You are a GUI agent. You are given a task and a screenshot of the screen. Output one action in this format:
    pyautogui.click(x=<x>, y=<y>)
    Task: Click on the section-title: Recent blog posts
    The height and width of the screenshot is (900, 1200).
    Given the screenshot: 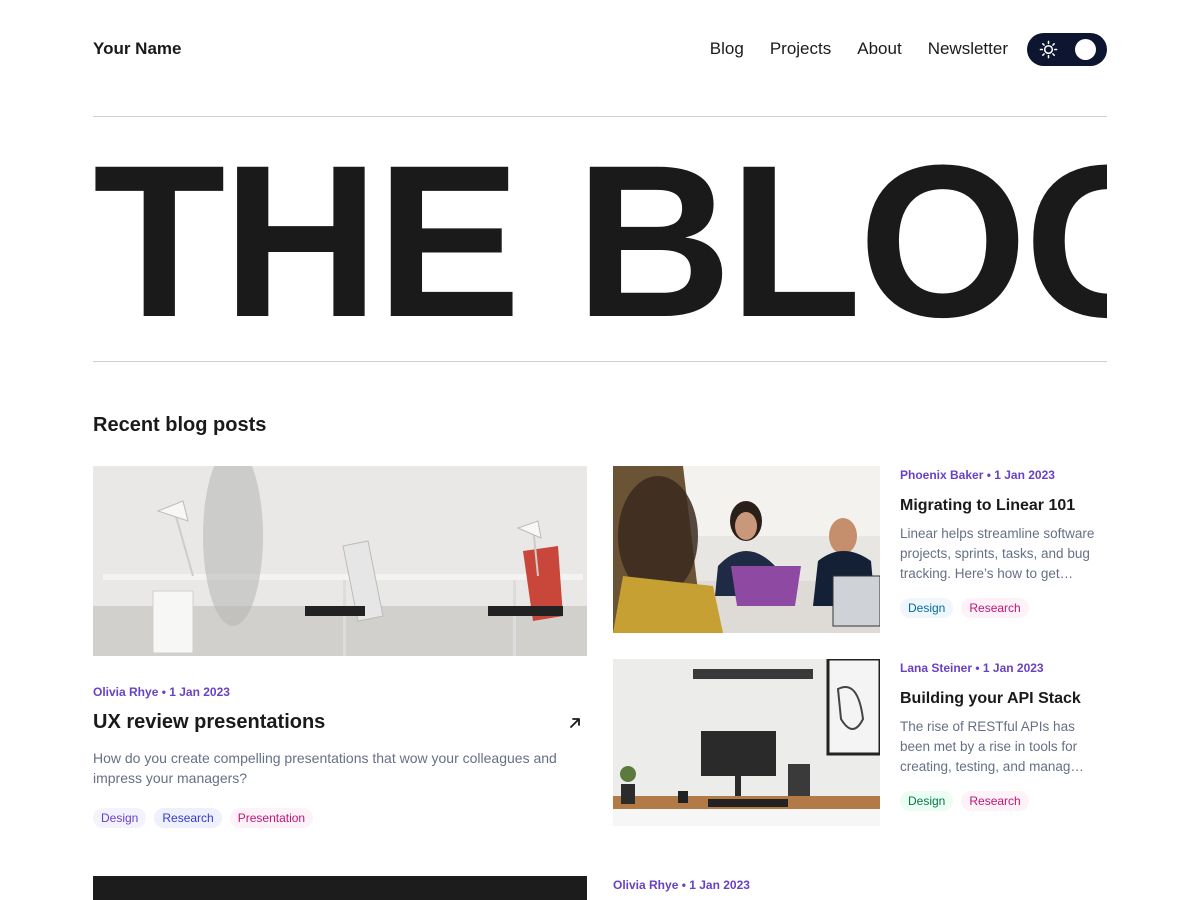 What is the action you would take?
    pyautogui.click(x=180, y=425)
    